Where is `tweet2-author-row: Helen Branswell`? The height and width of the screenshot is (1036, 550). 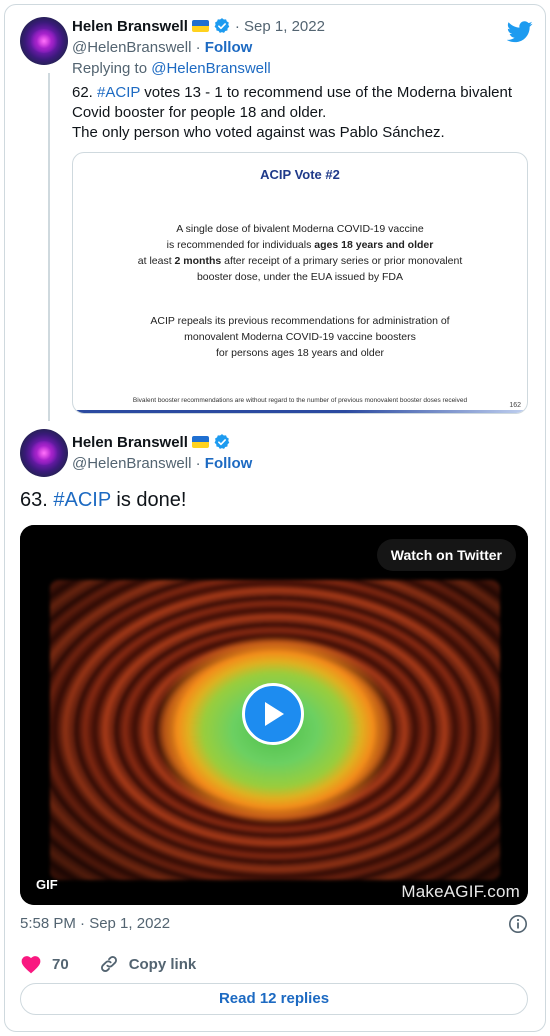 tweet2-author-row: Helen Branswell is located at coordinates (151, 442).